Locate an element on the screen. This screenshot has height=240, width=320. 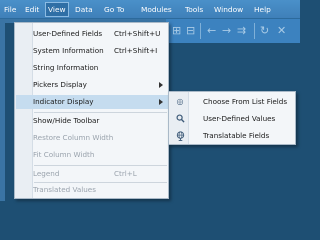
toolbar: ⊞ ⊟ ← → ⇉ ↻ ✕ is located at coordinates (233, 31).